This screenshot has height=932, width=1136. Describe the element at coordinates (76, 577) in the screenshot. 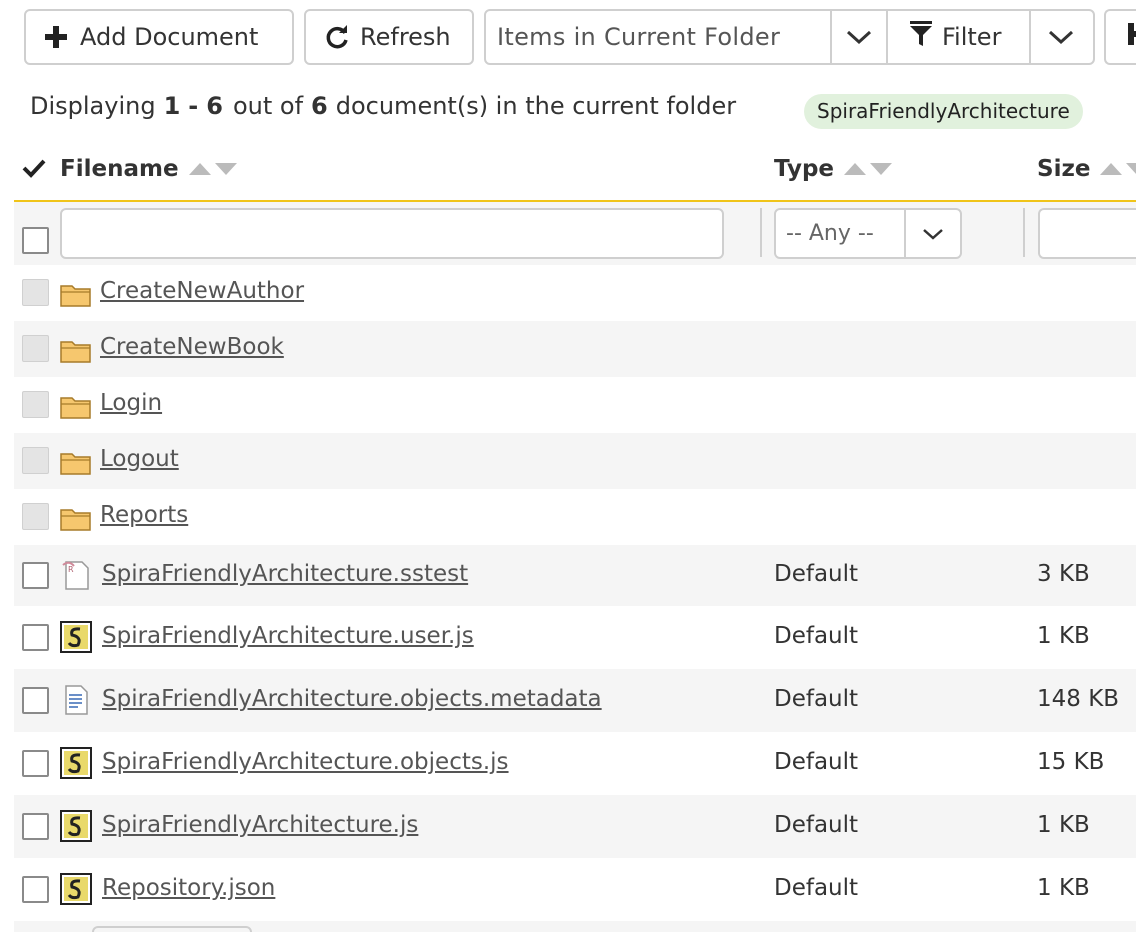

I see `sstest-file-icon: R` at that location.